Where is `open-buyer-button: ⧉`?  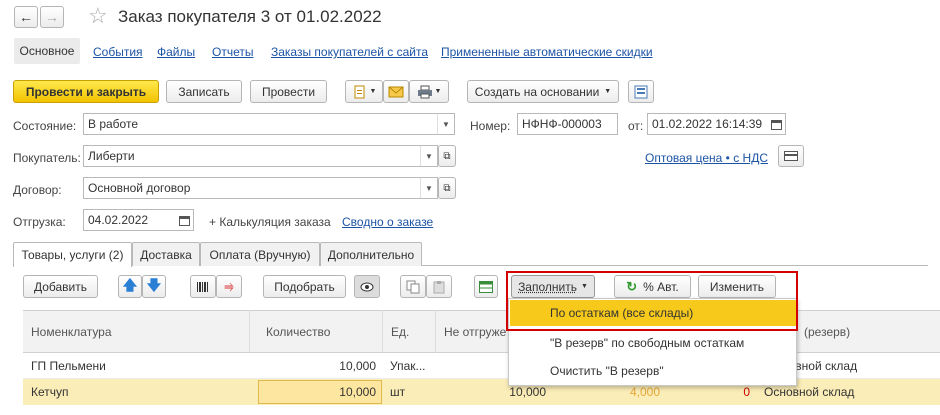
open-buyer-button: ⧉ is located at coordinates (447, 156).